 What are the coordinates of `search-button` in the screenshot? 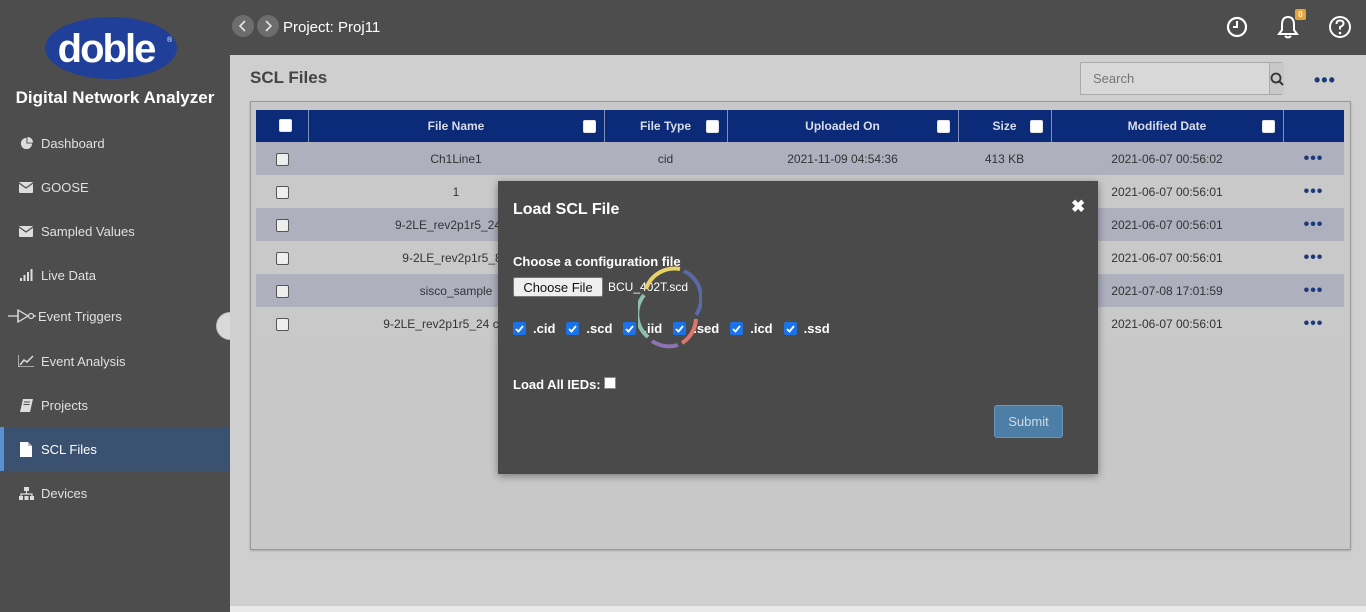 It's located at (1276, 78).